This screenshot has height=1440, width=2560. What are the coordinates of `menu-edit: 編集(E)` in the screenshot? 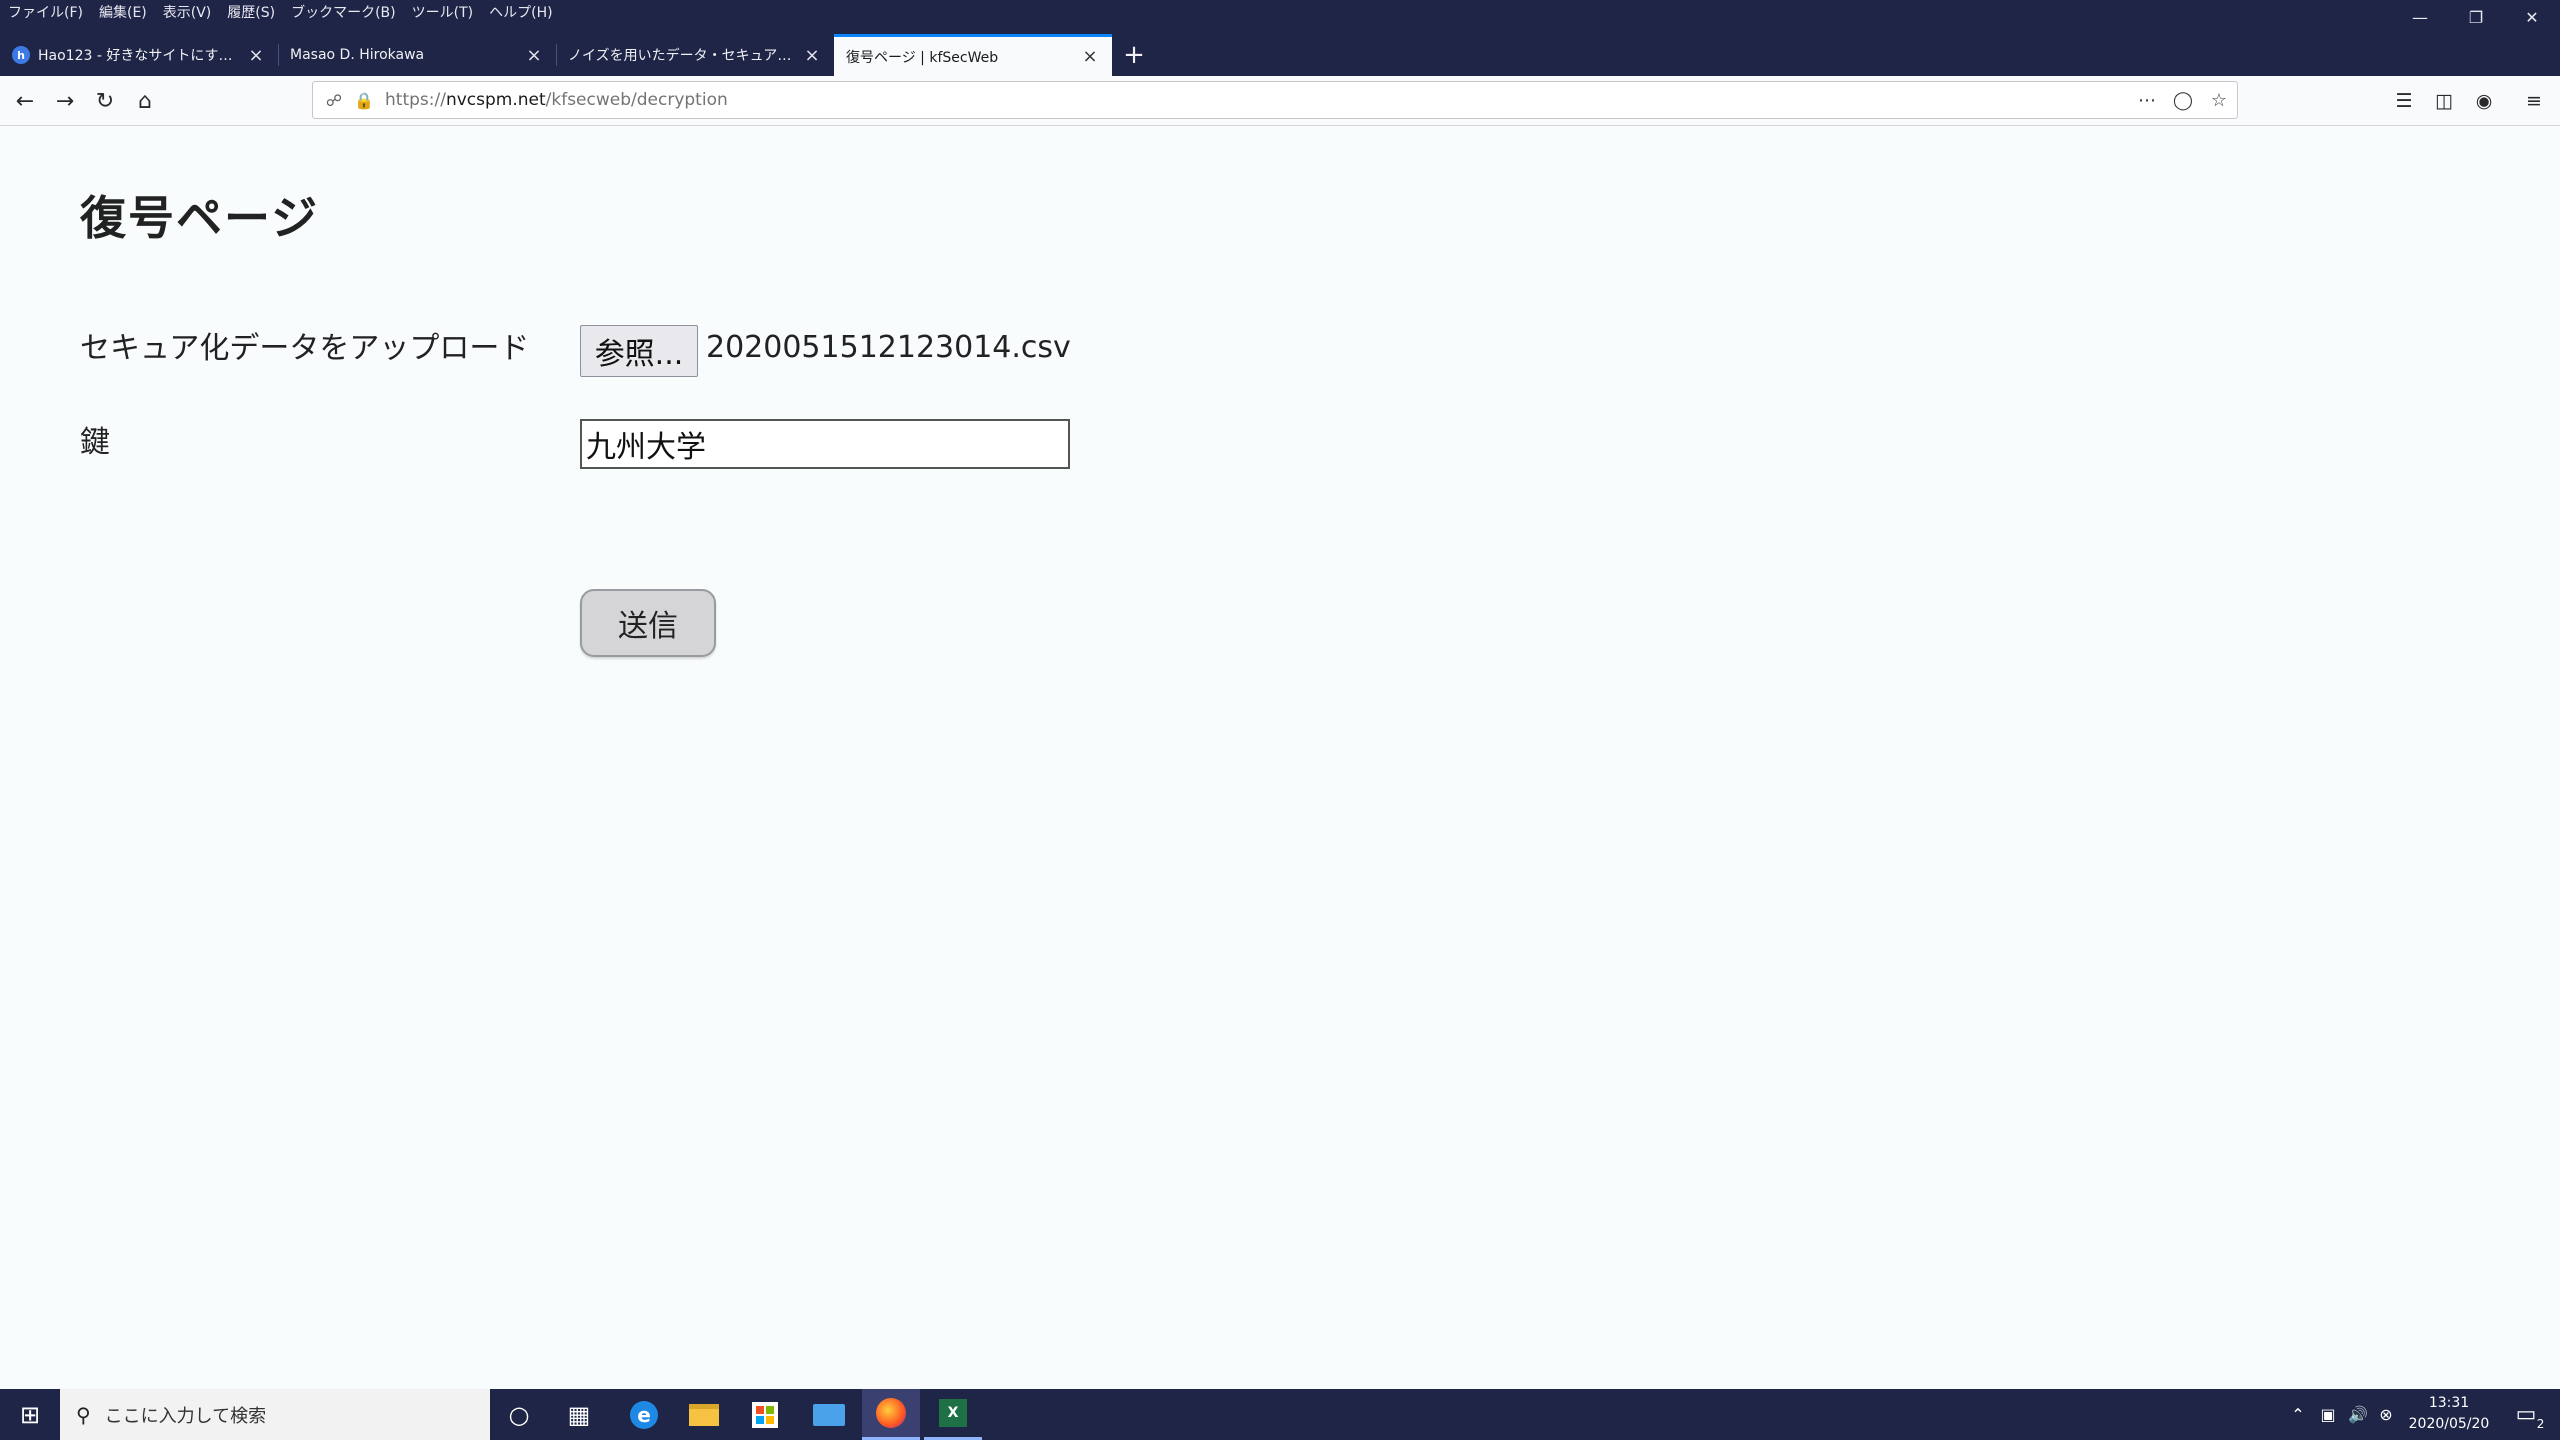 It's located at (123, 12).